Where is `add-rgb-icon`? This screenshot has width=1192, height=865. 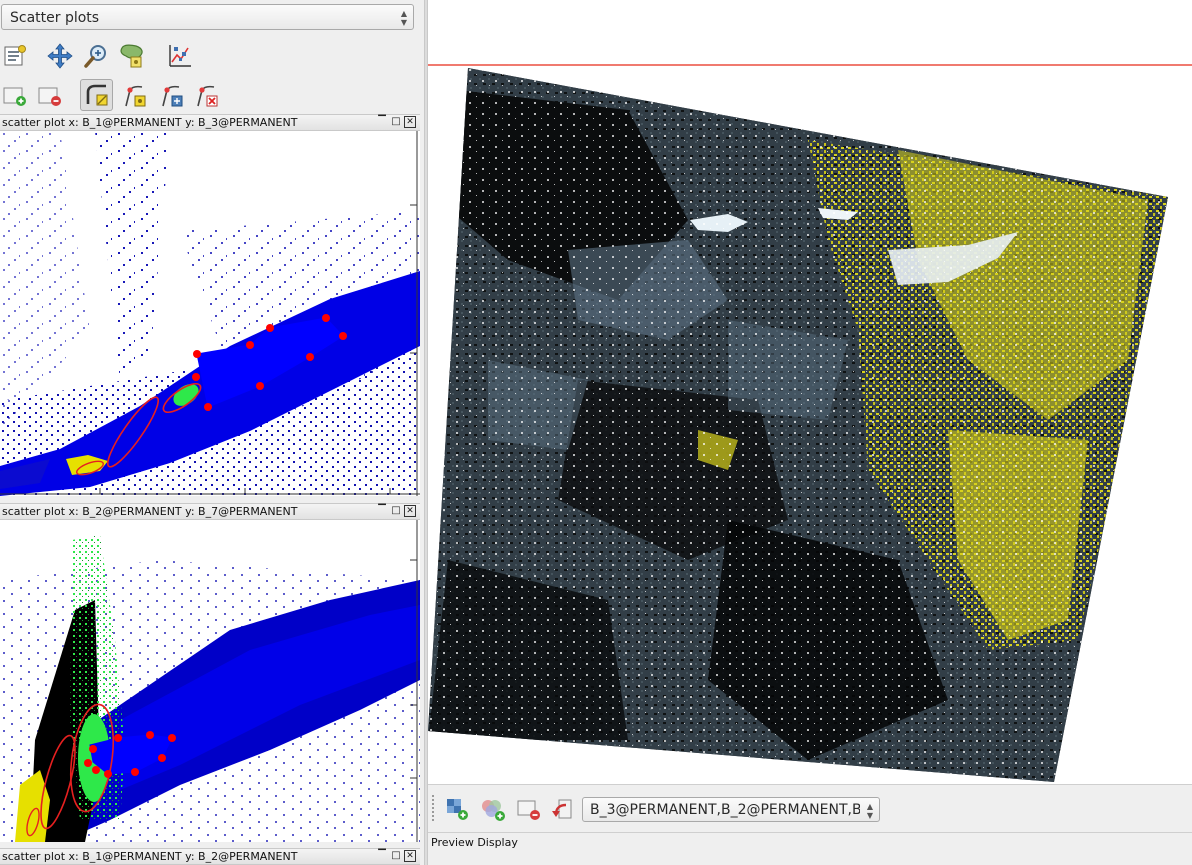 add-rgb-icon is located at coordinates (493, 809).